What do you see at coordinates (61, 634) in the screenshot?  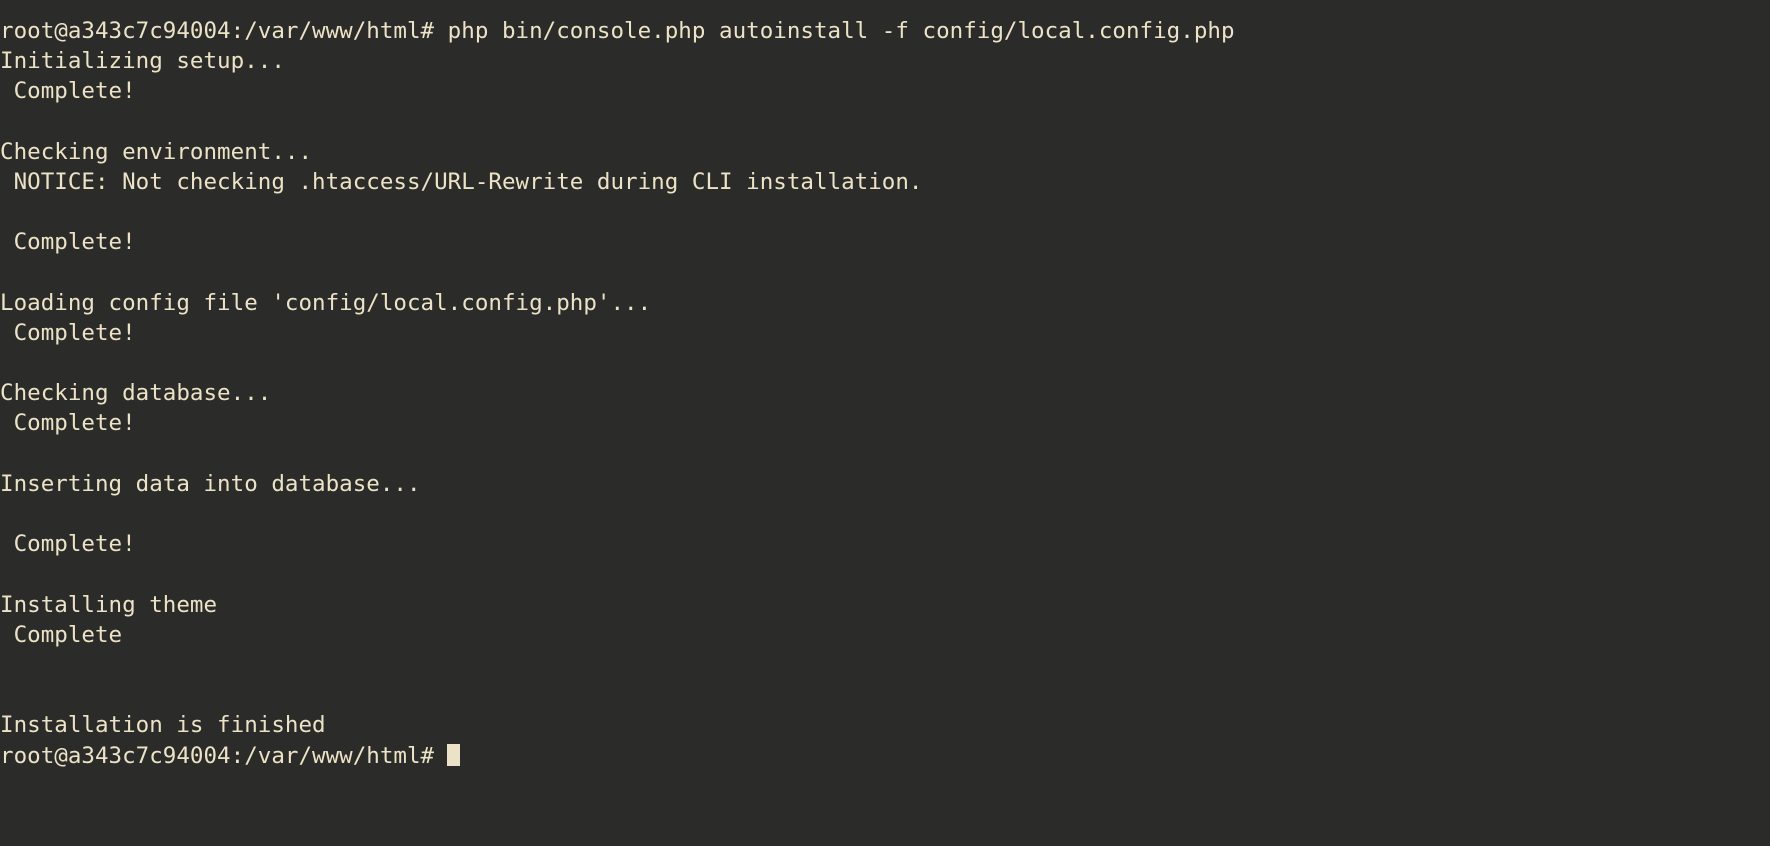 I see `terminal-line: Complete` at bounding box center [61, 634].